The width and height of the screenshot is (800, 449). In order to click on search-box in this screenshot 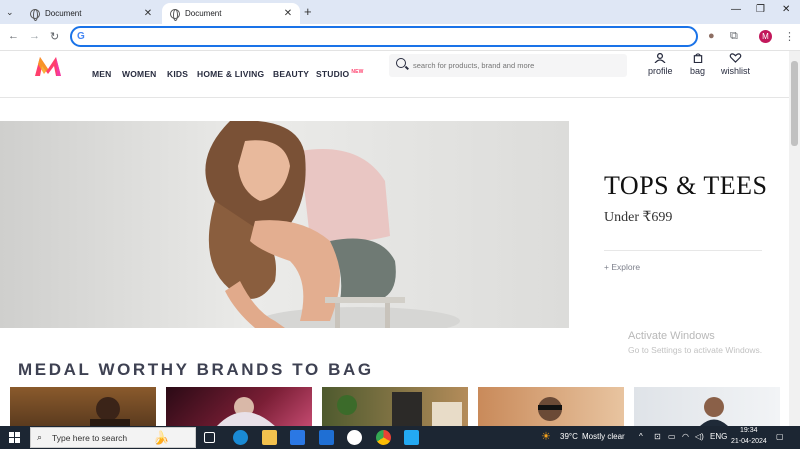, I will do `click(508, 65)`.